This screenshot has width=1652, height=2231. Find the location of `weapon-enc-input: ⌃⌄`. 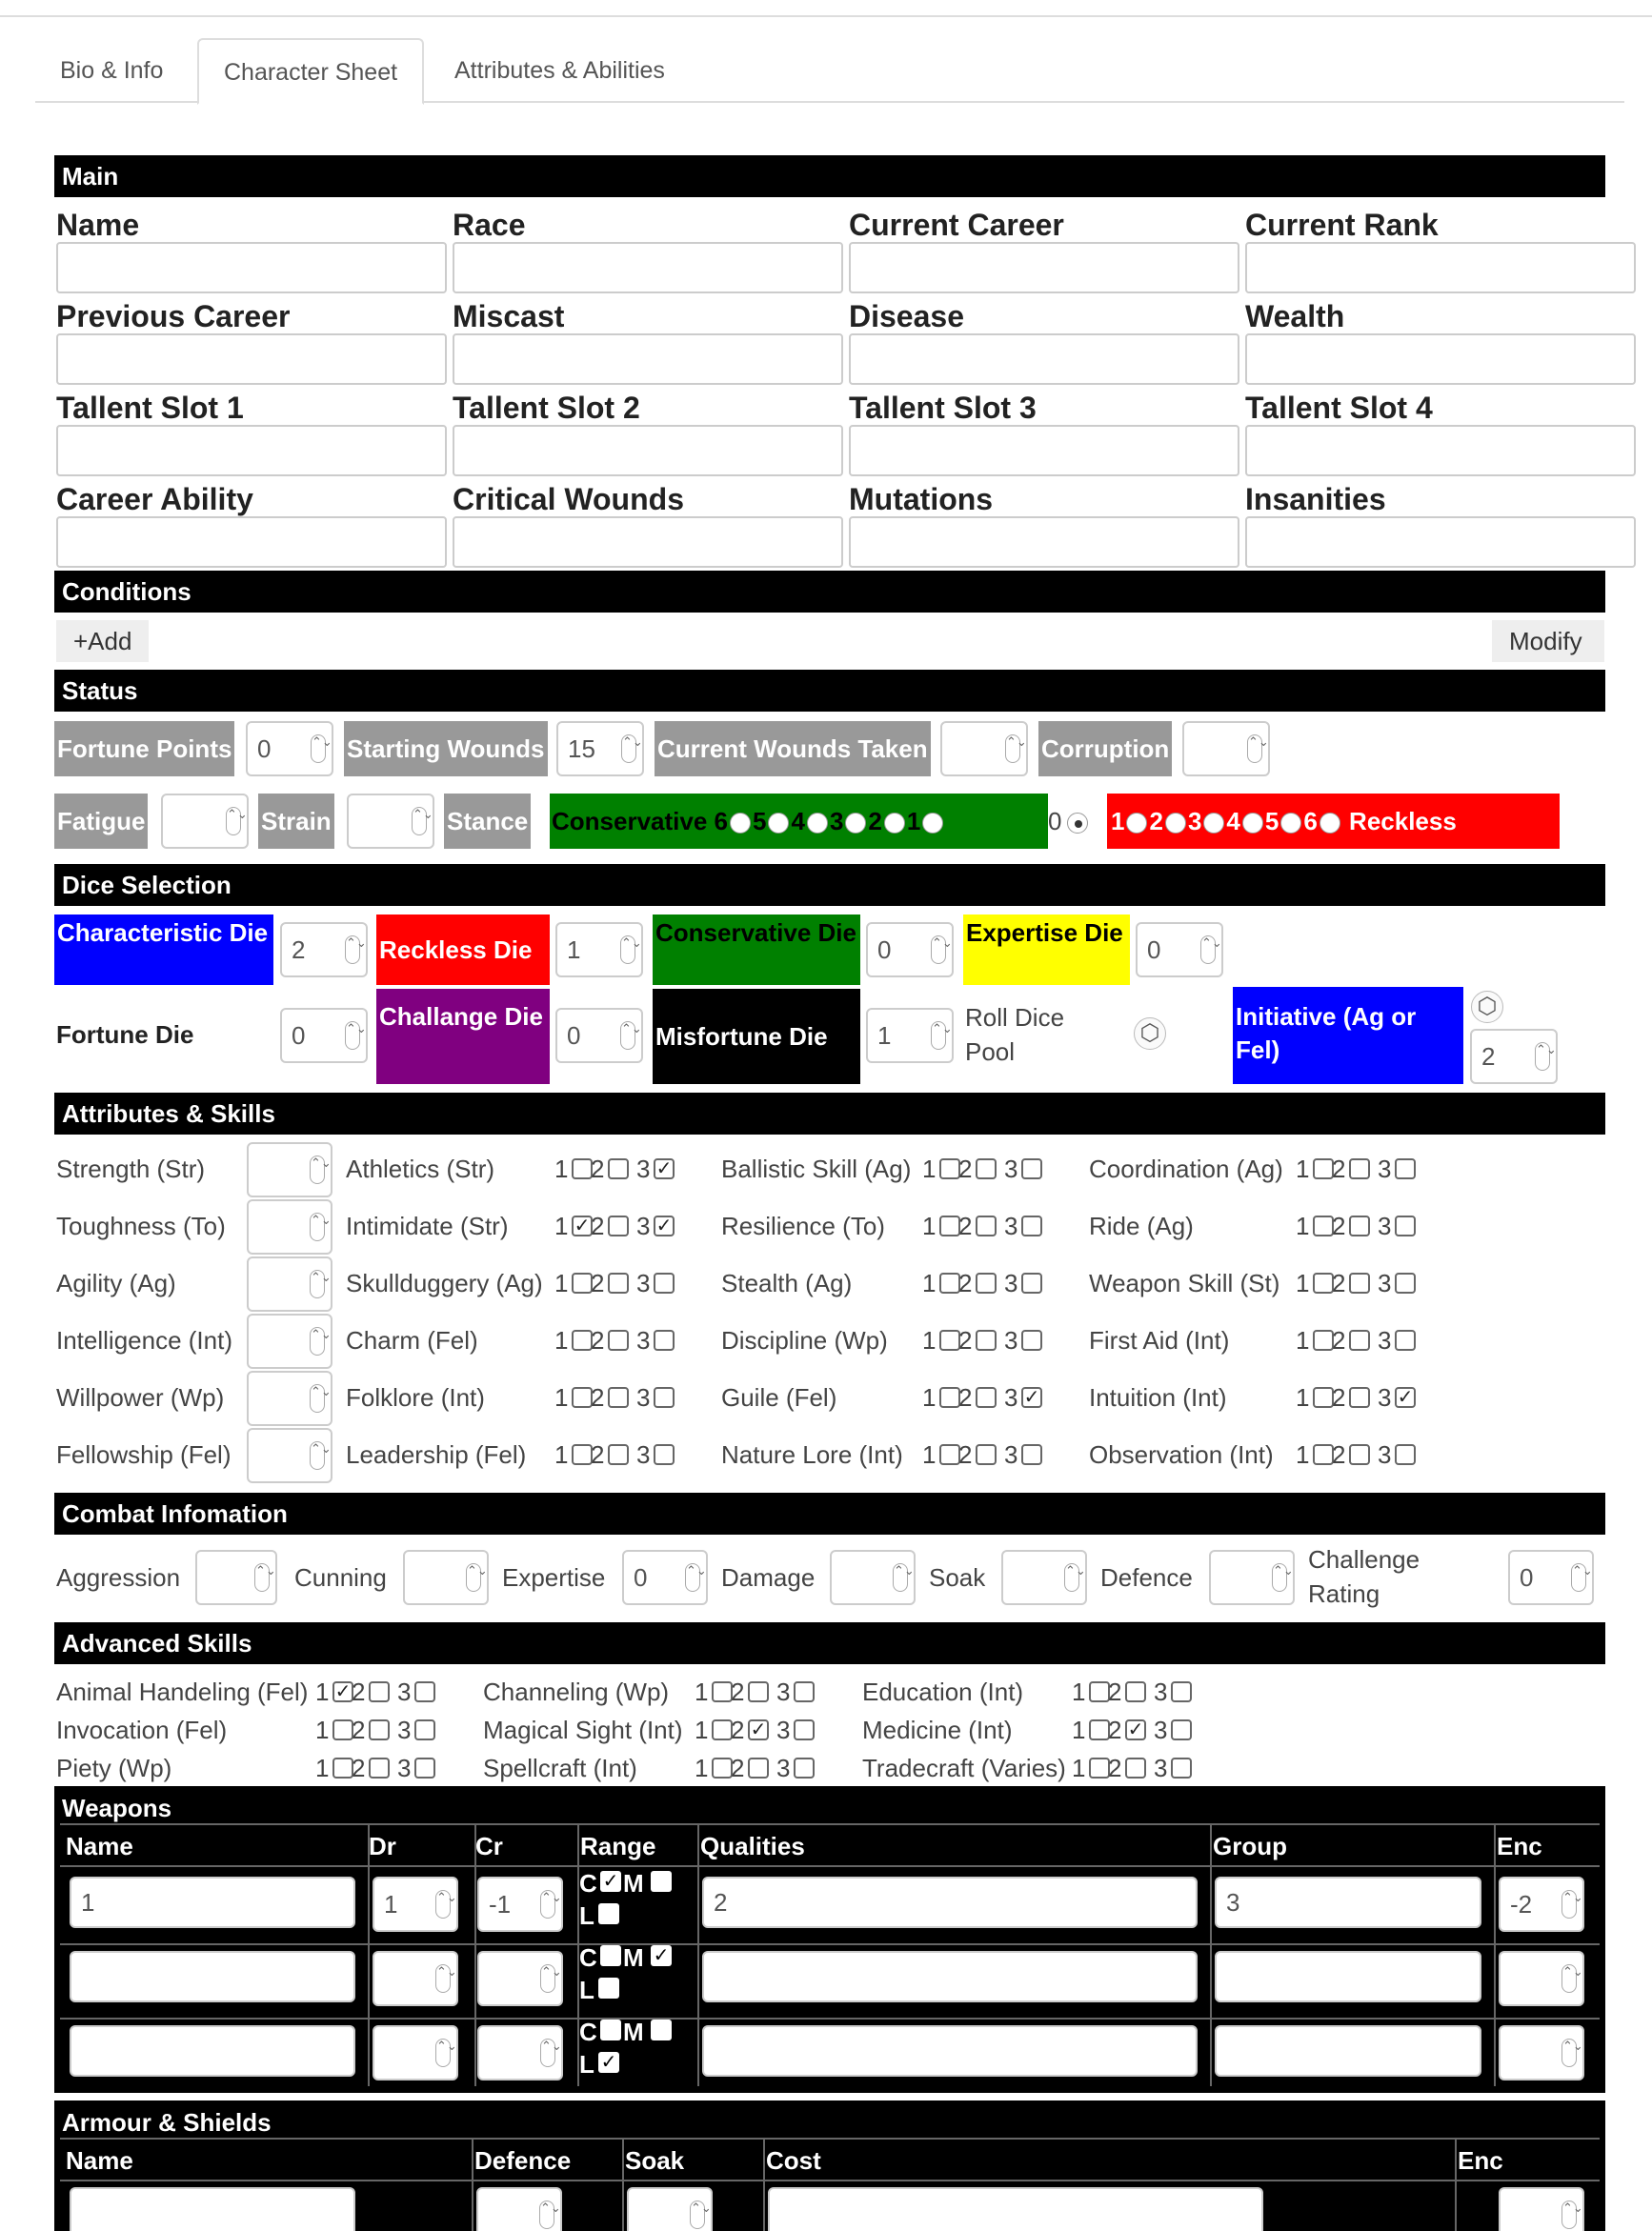

weapon-enc-input: ⌃⌄ is located at coordinates (1541, 2052).